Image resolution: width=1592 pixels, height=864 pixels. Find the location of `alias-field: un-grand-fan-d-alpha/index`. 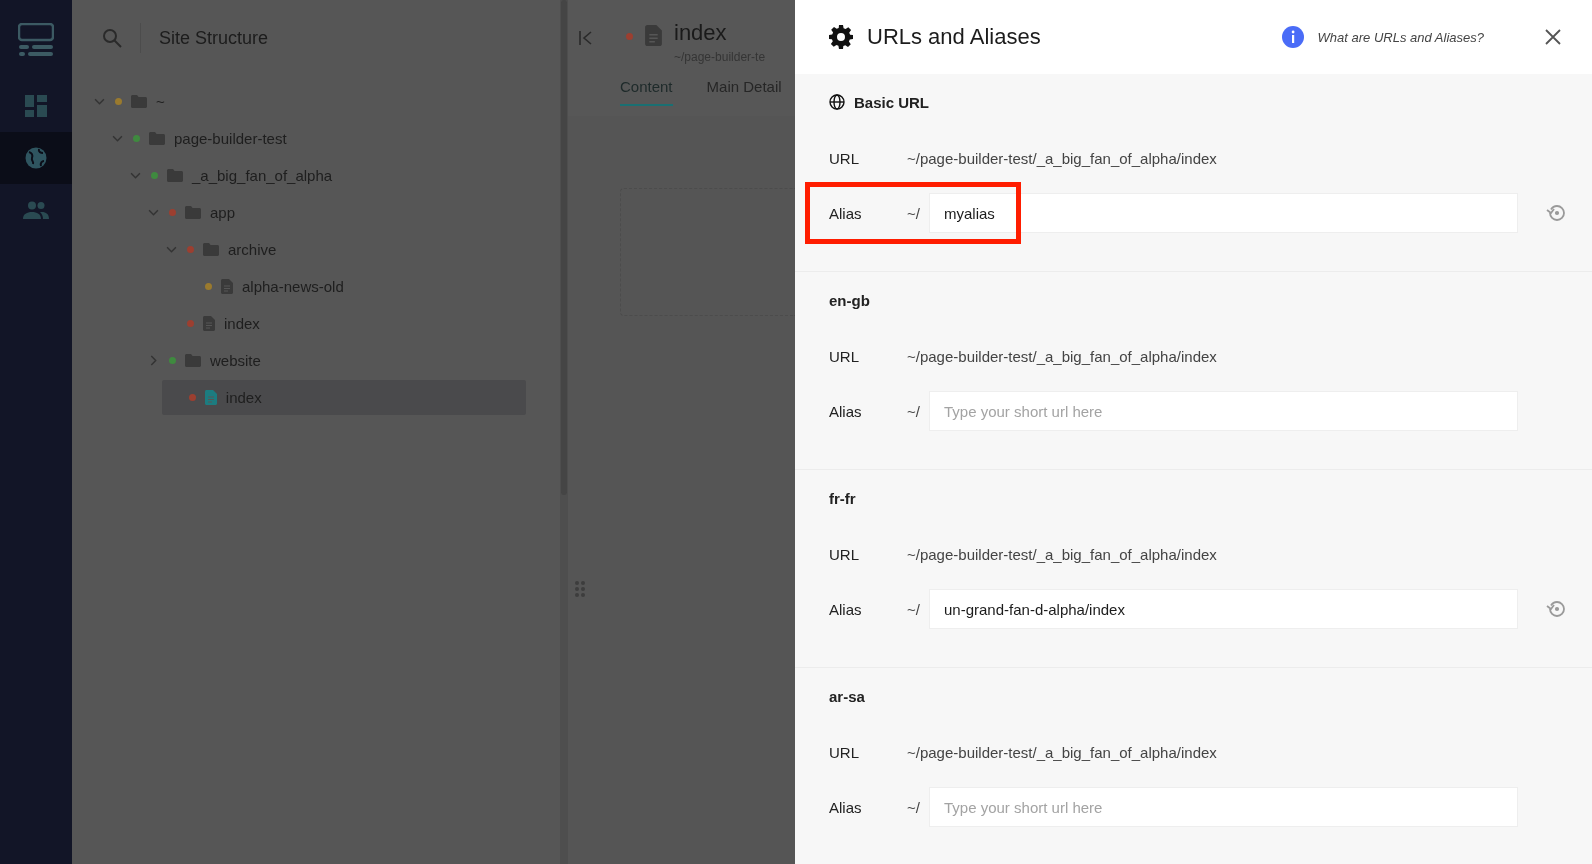

alias-field: un-grand-fan-d-alpha/index is located at coordinates (1223, 609).